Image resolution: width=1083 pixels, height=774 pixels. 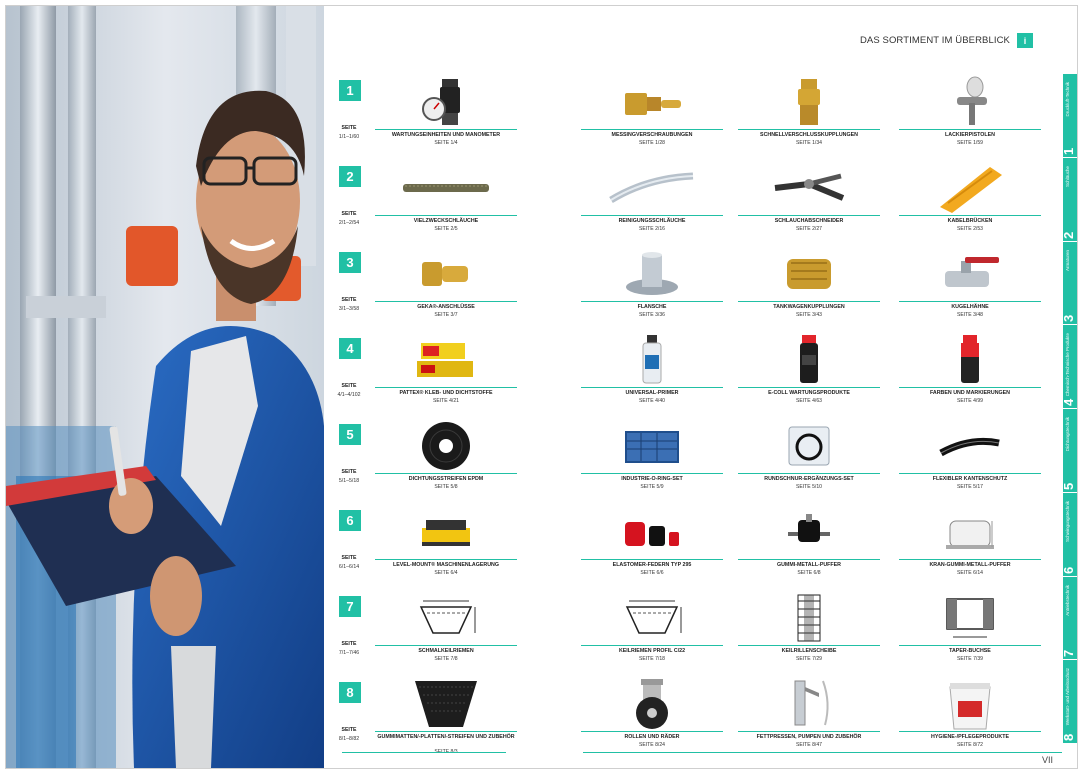 I want to click on v-belt-c22-icon, so click(x=652, y=618).